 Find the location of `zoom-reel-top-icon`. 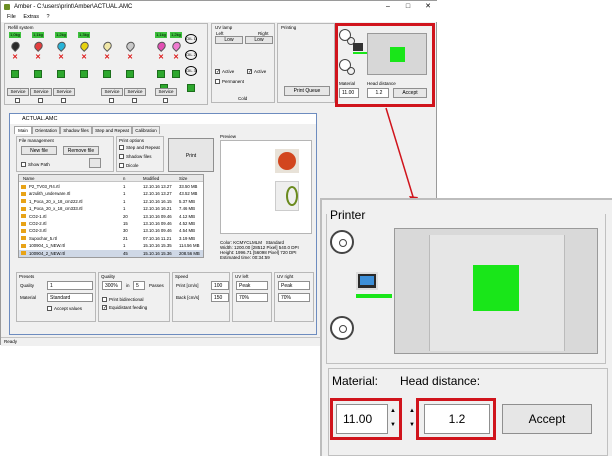

zoom-reel-top-icon is located at coordinates (342, 242).